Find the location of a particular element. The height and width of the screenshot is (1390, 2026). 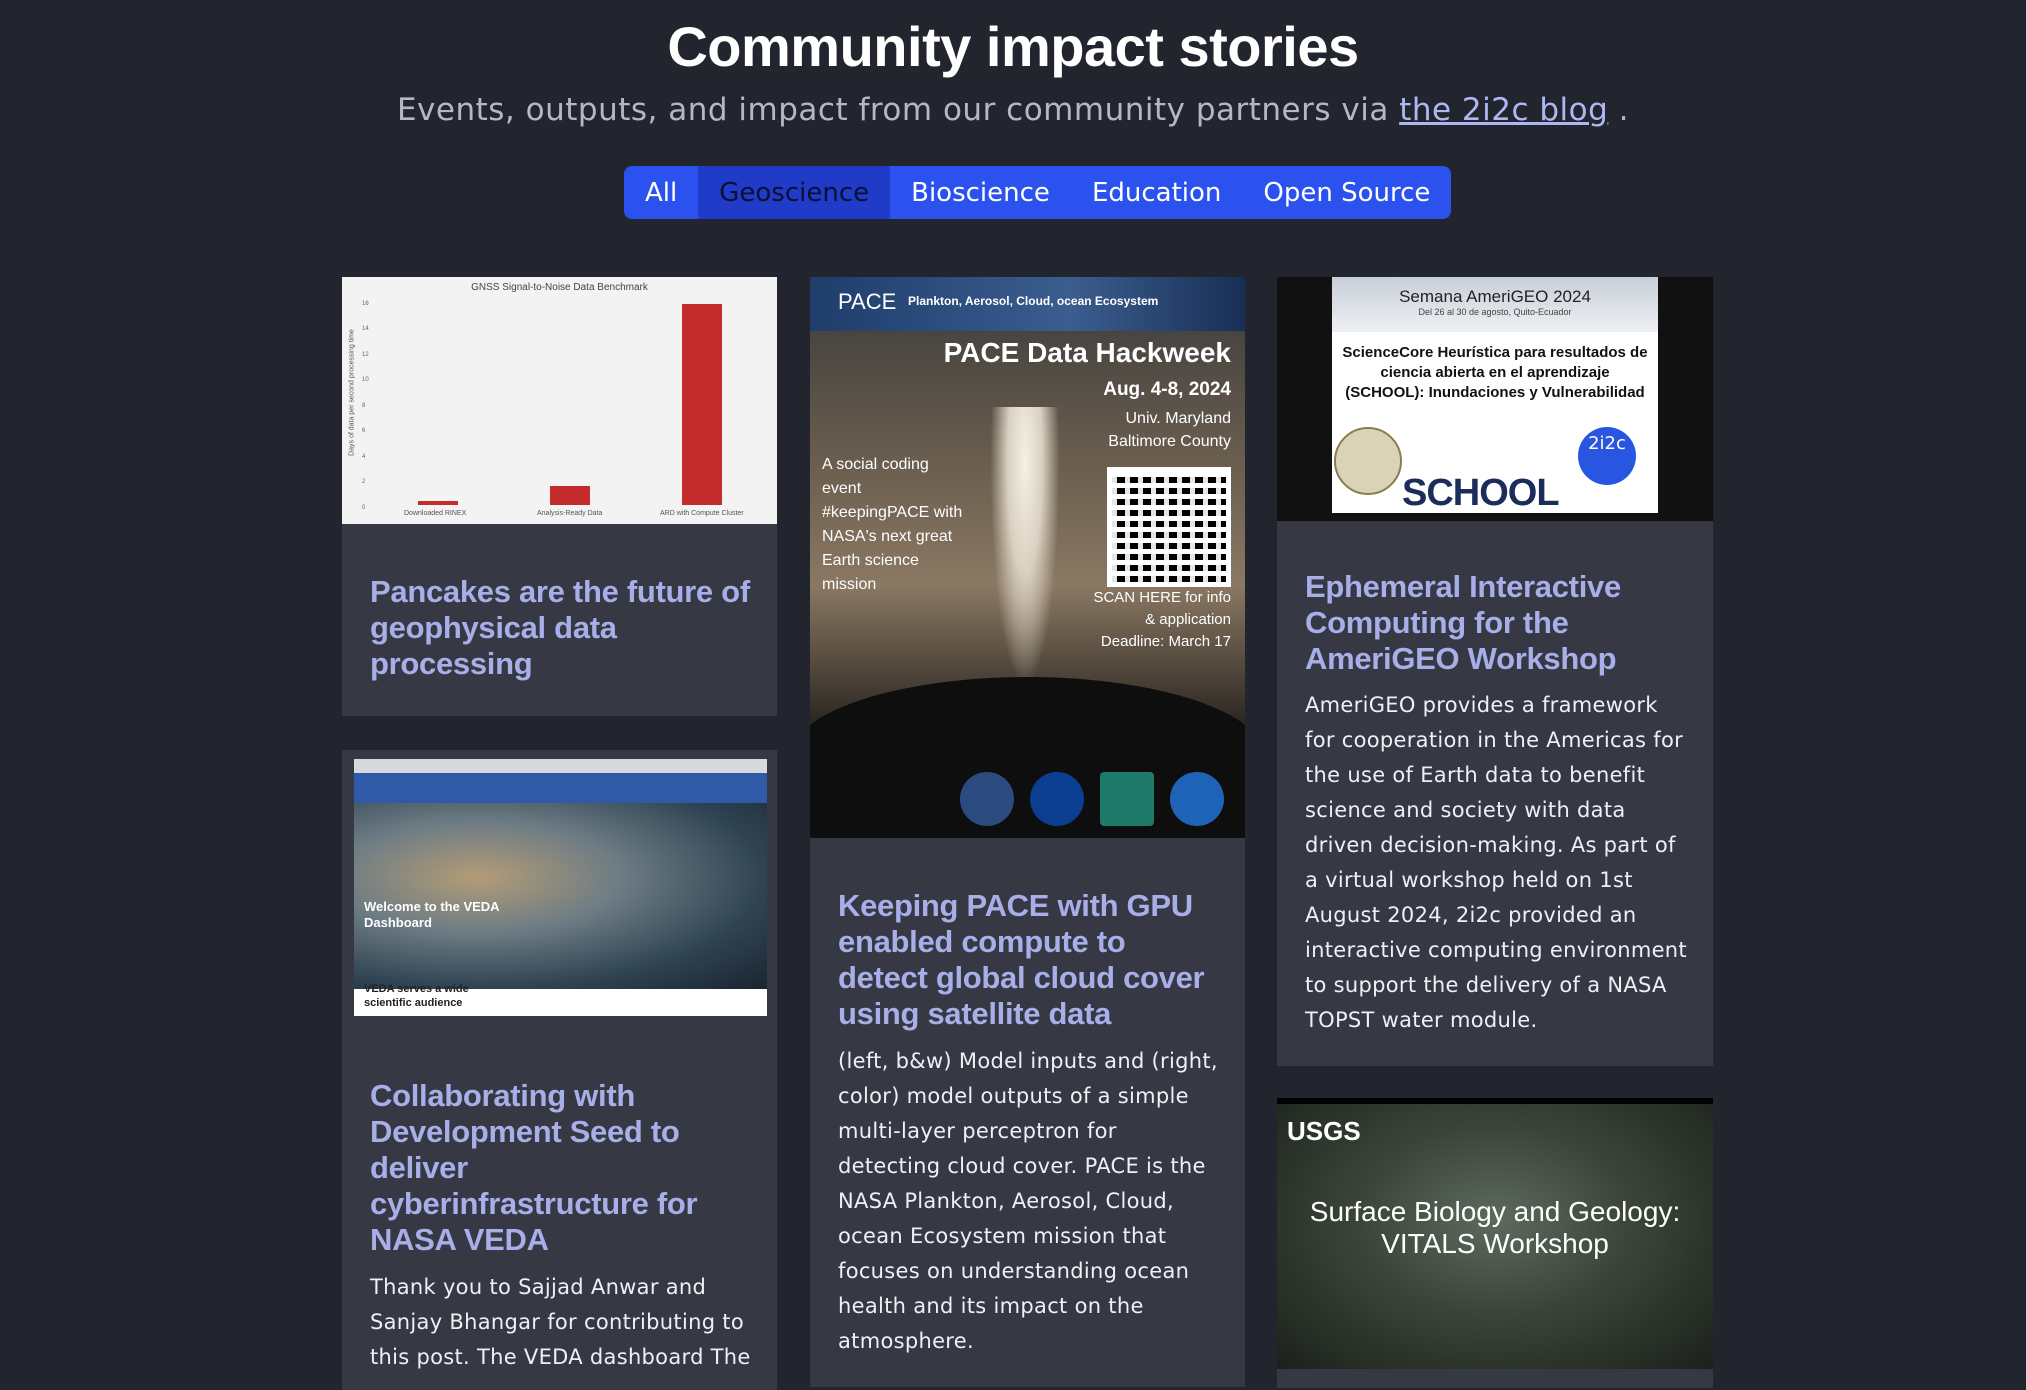

rocket-plume is located at coordinates (1025, 547).